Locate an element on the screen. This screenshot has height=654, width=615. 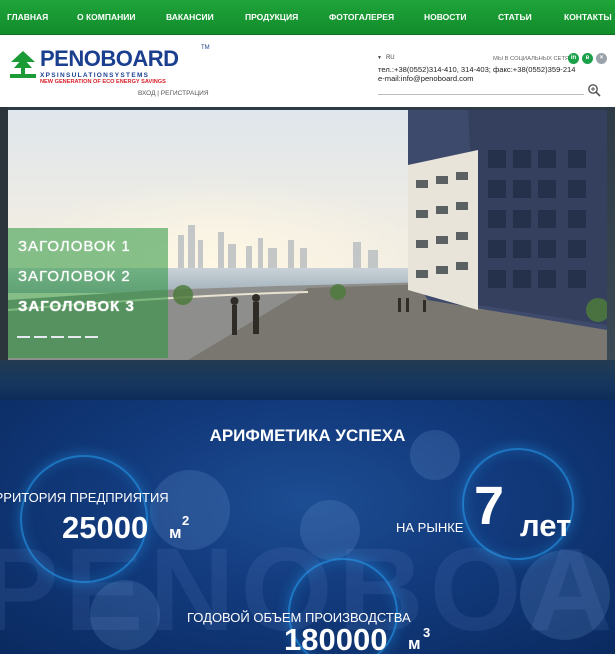
market-label: НА РЫНКЕ is located at coordinates (430, 527).